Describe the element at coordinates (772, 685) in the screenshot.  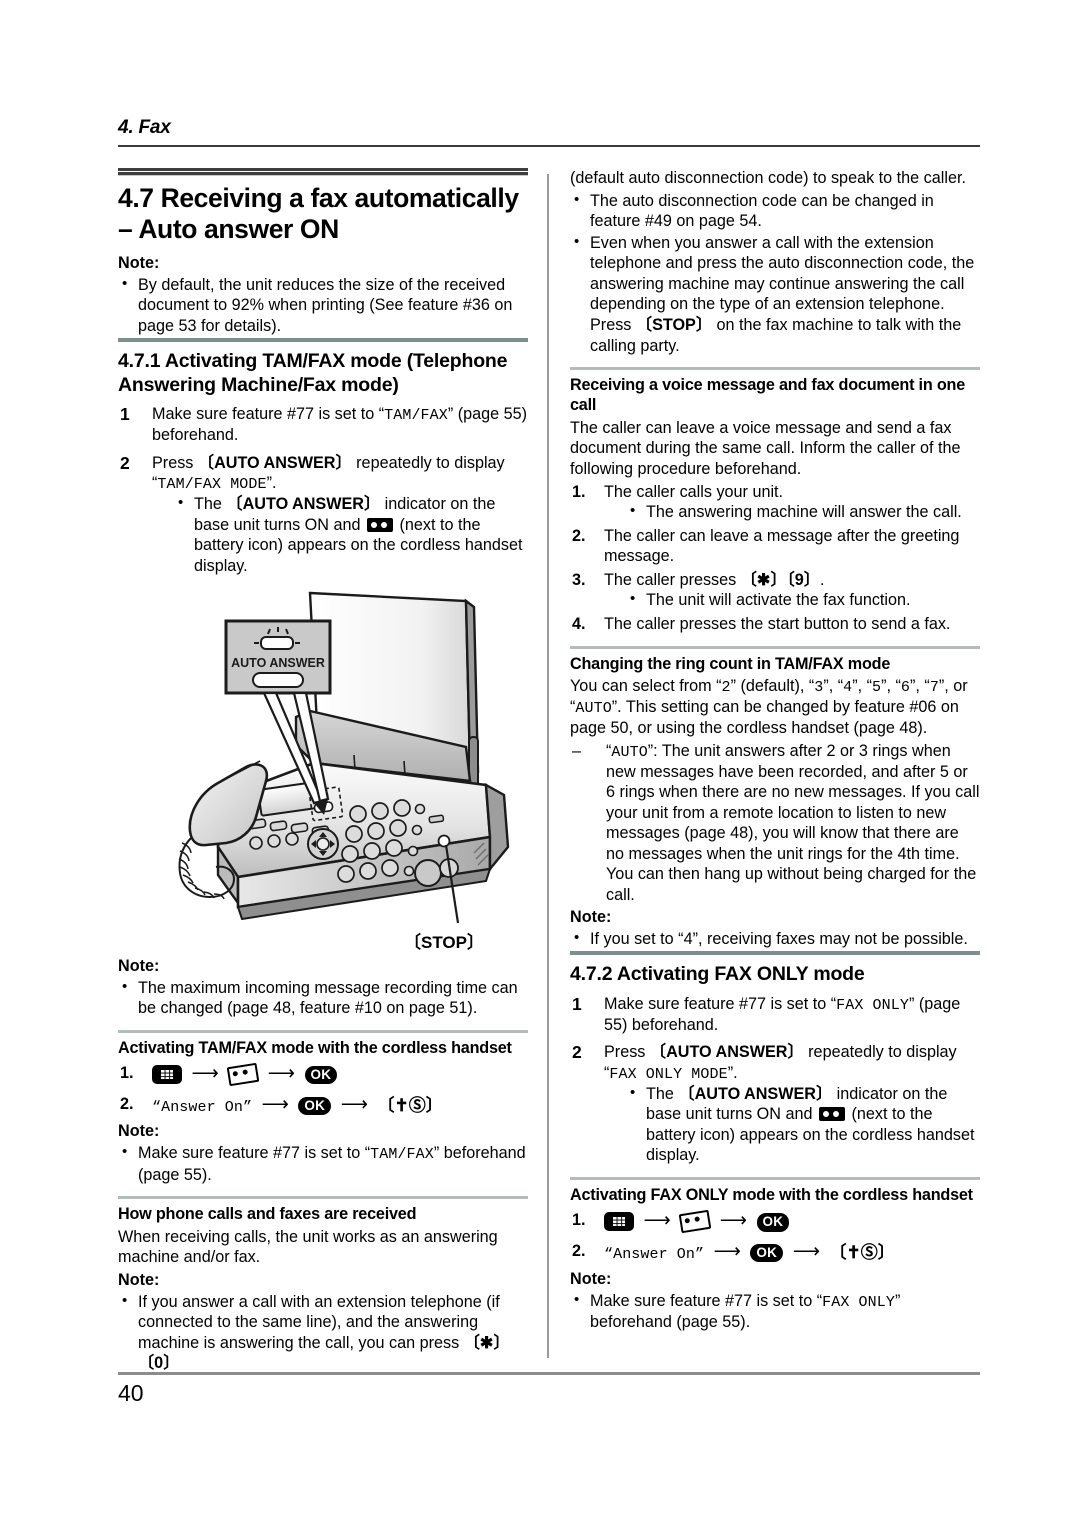
I see `text-mid-1: ” (default), “` at that location.